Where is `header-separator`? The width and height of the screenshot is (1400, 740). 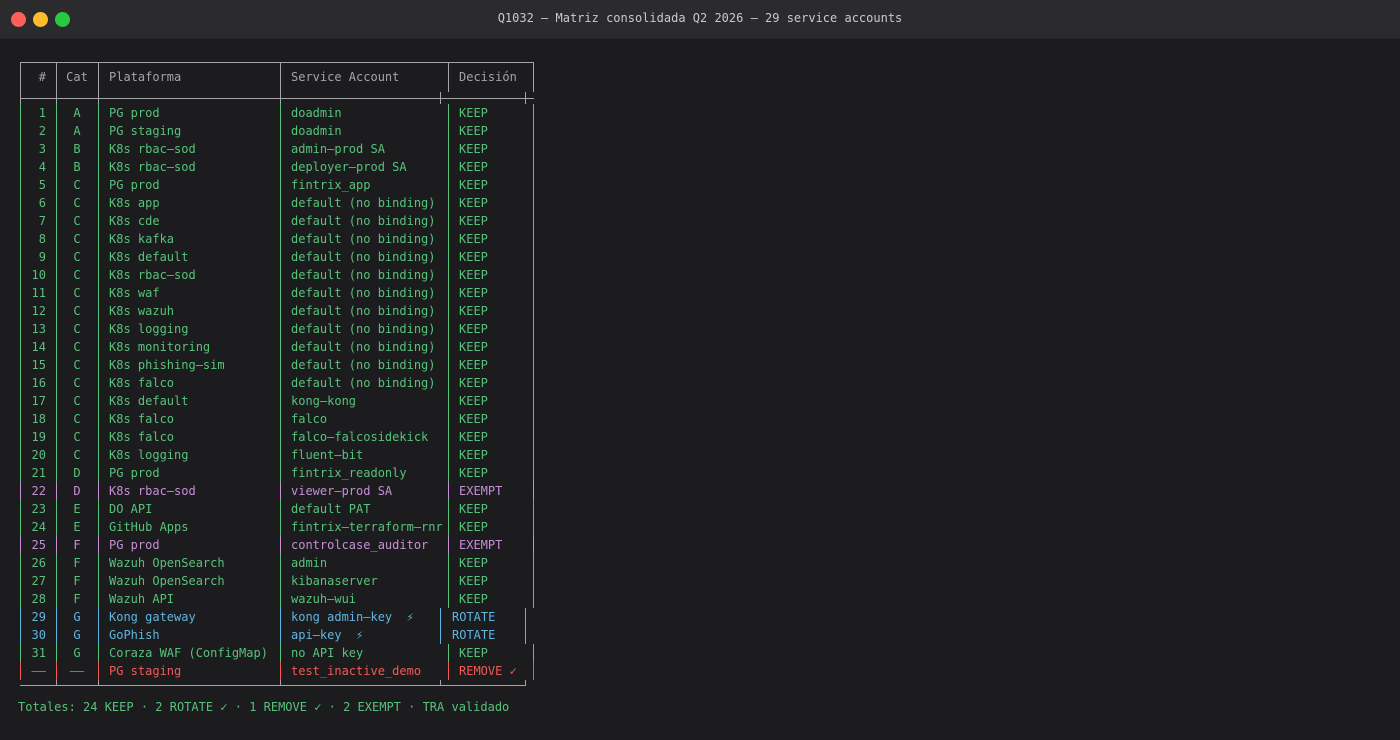
header-separator is located at coordinates (277, 98).